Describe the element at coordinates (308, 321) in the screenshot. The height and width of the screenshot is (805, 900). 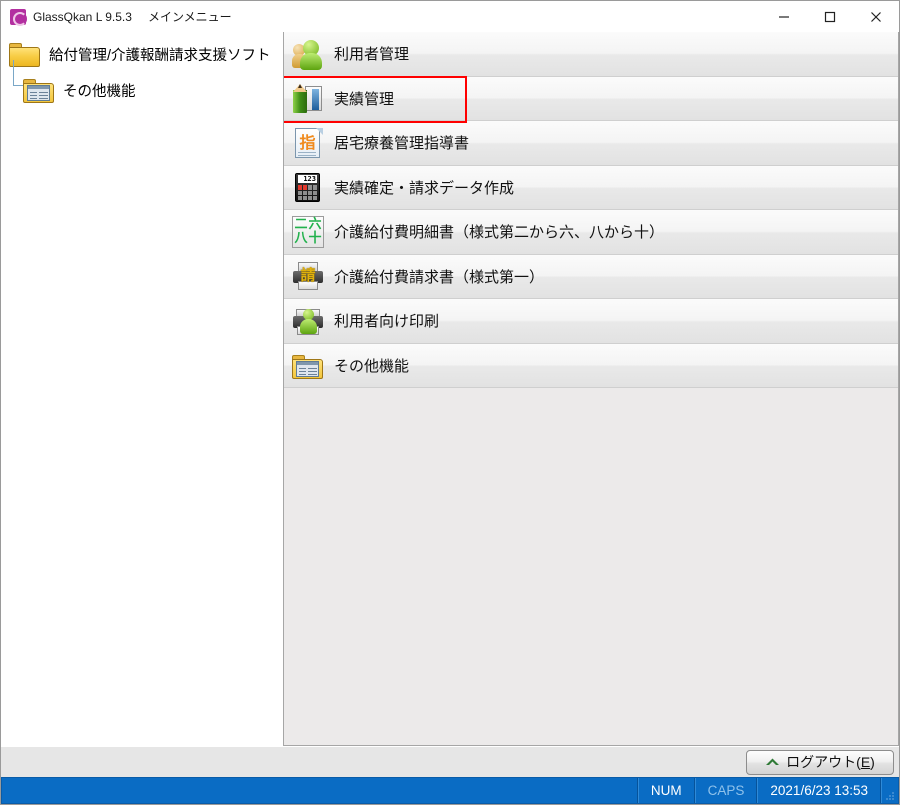
I see `printer-person-icon` at that location.